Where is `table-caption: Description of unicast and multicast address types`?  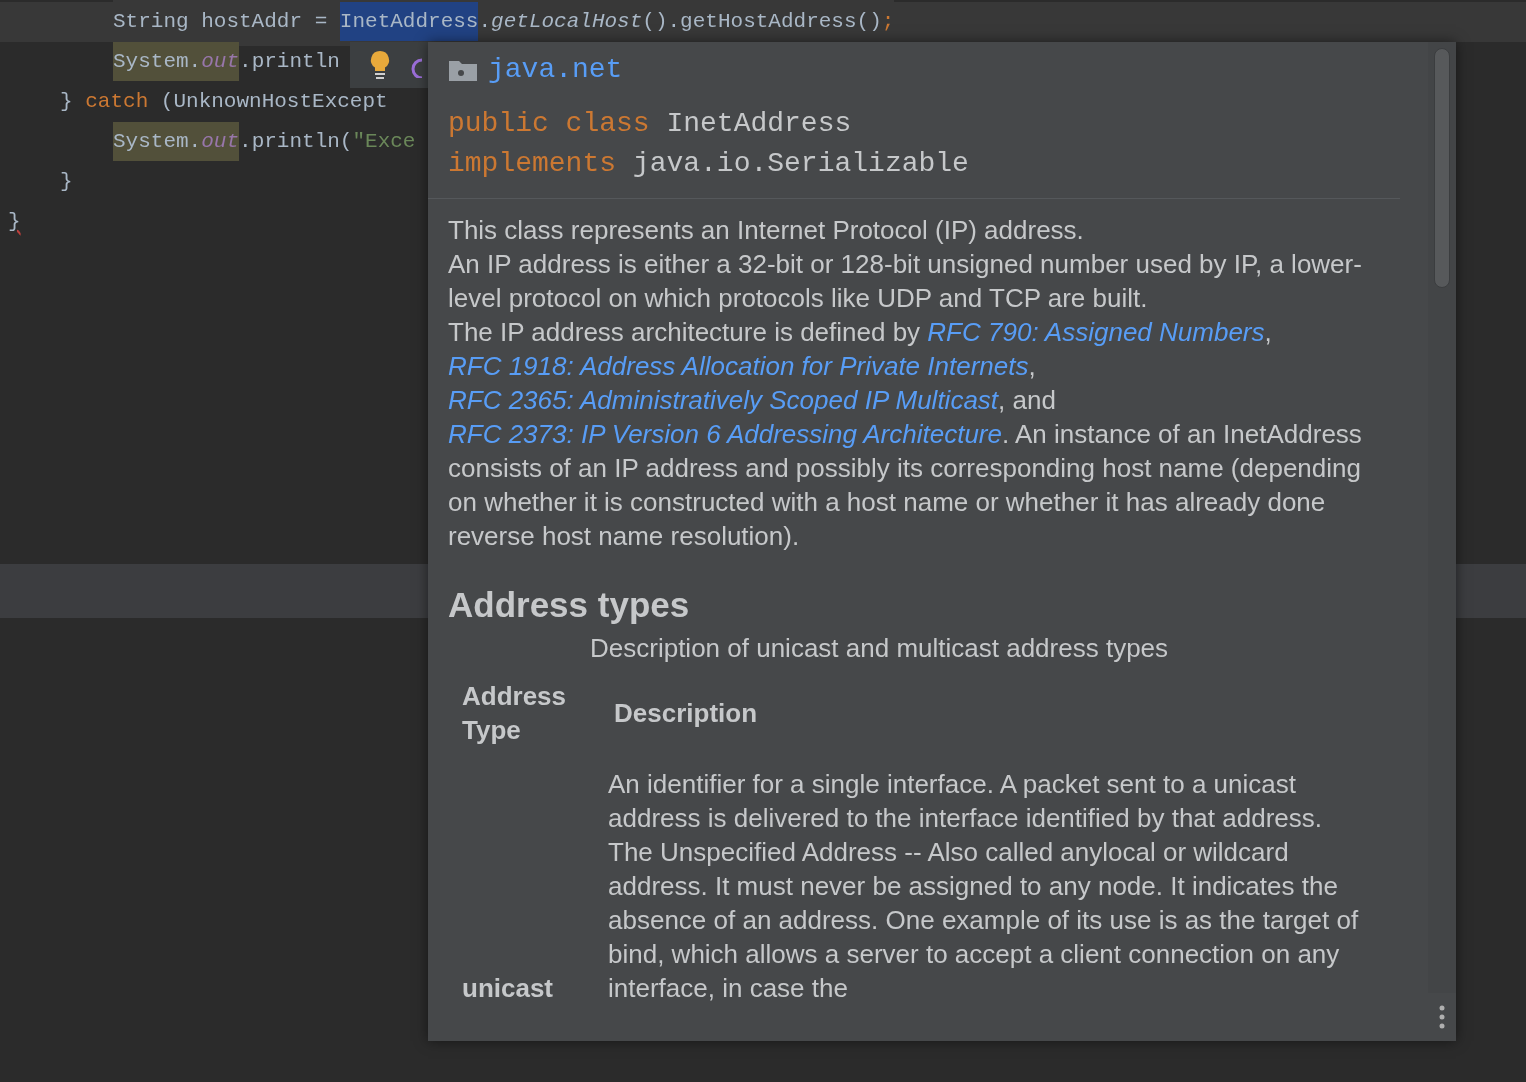 table-caption: Description of unicast and multicast address types is located at coordinates (879, 648).